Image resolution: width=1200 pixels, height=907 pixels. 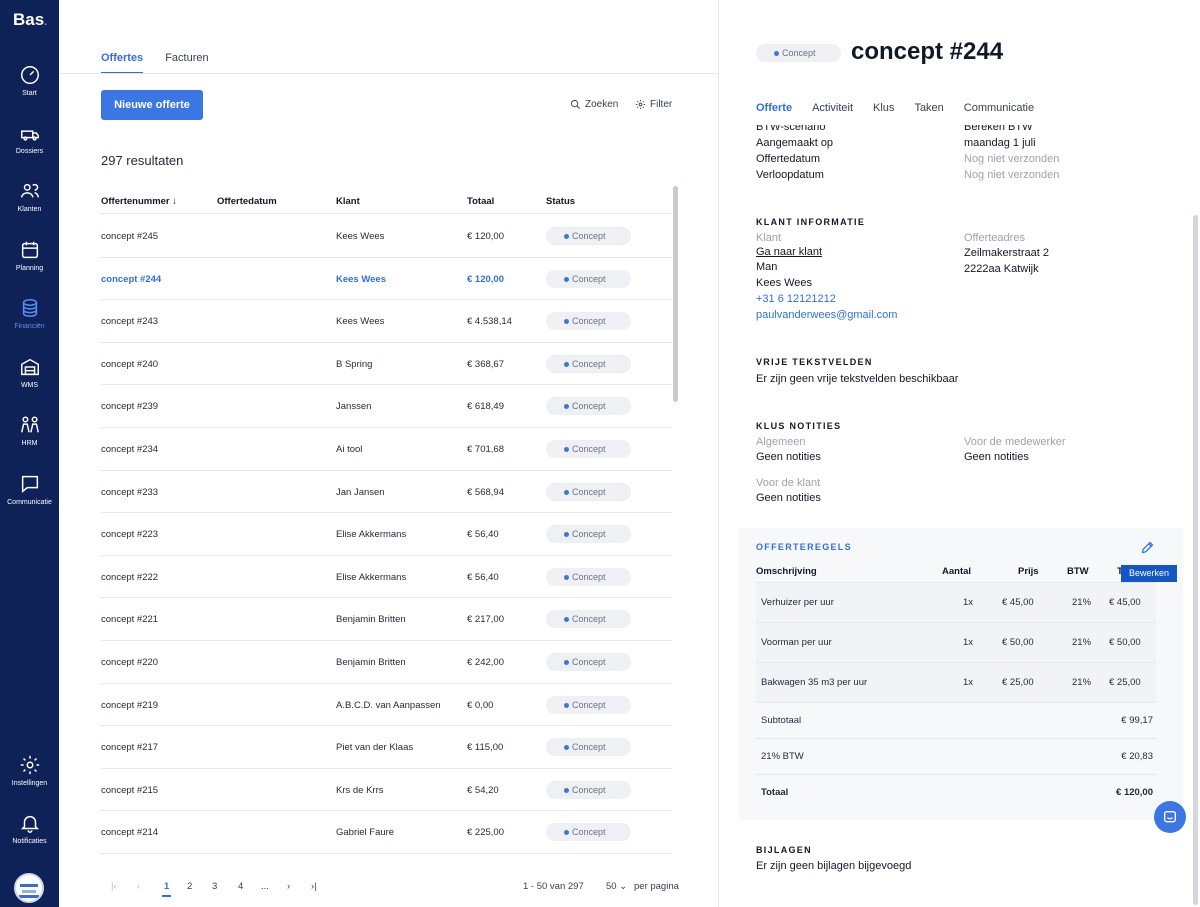 I want to click on client-name: Jan Jansen, so click(x=360, y=492).